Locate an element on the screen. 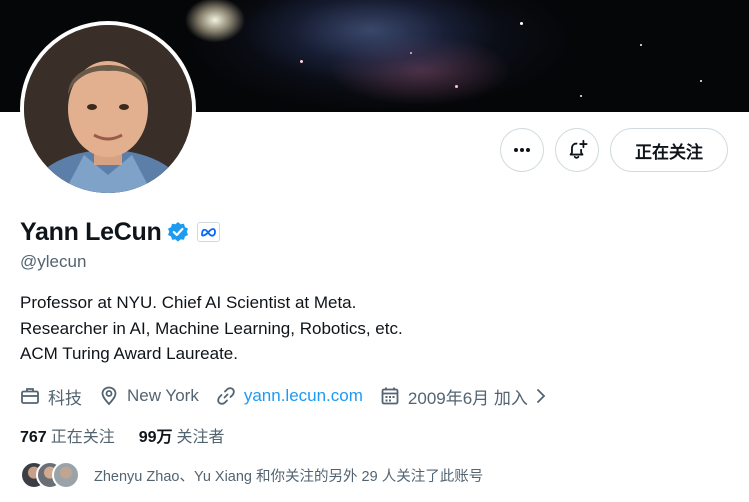 The image size is (749, 502). following-count: 767 is located at coordinates (33, 437).